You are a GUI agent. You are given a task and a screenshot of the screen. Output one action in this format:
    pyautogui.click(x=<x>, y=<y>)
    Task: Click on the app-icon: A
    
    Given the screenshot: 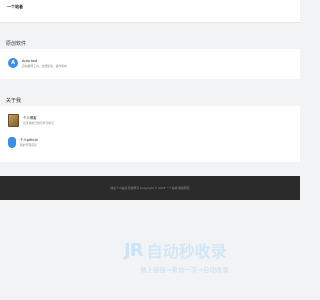 What is the action you would take?
    pyautogui.click(x=13, y=63)
    